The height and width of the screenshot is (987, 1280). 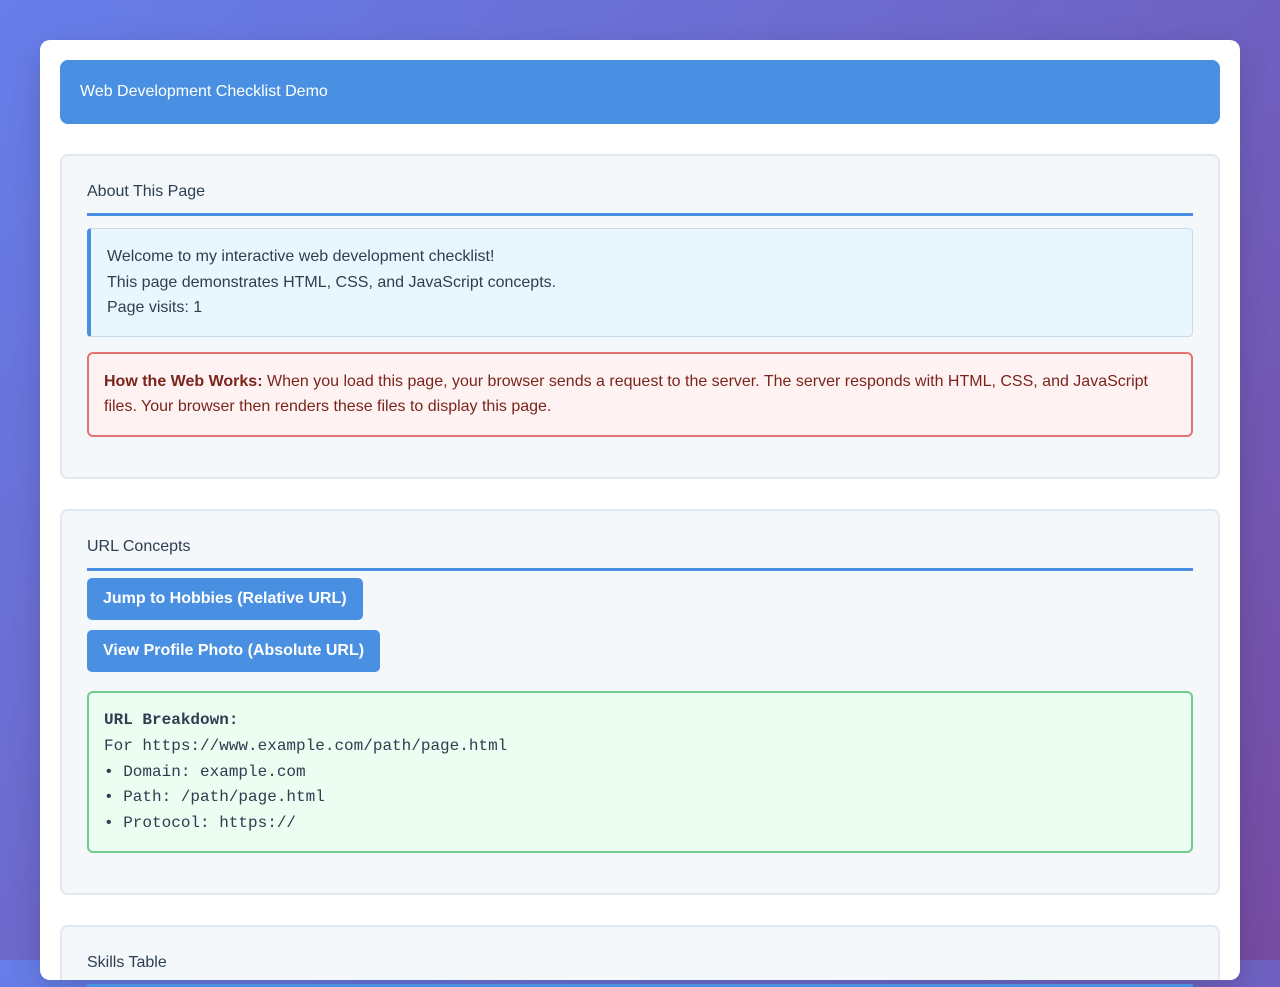 I want to click on how-web-works-label: How the Web Works:, so click(x=183, y=381).